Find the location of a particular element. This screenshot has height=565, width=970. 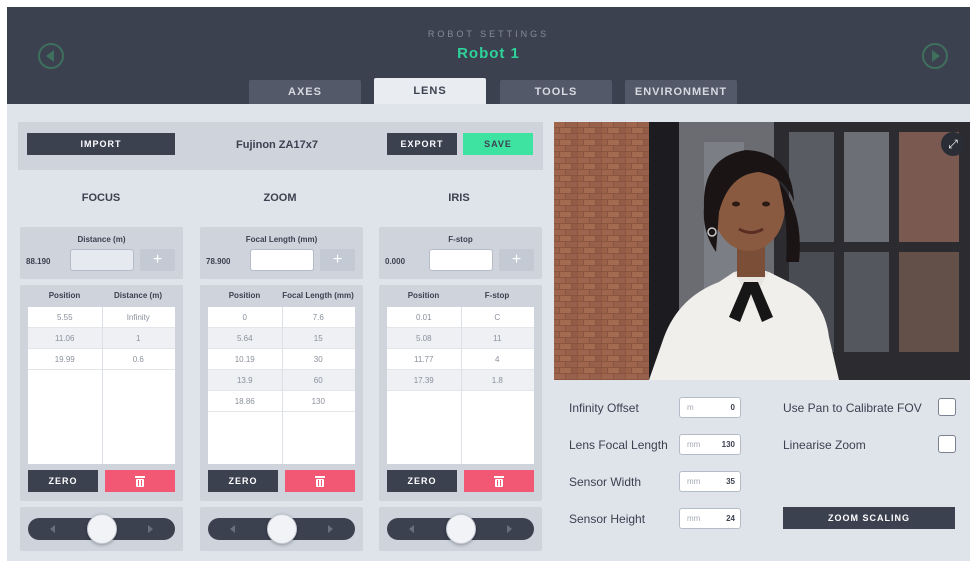

tab-lens: LENS is located at coordinates (430, 91).